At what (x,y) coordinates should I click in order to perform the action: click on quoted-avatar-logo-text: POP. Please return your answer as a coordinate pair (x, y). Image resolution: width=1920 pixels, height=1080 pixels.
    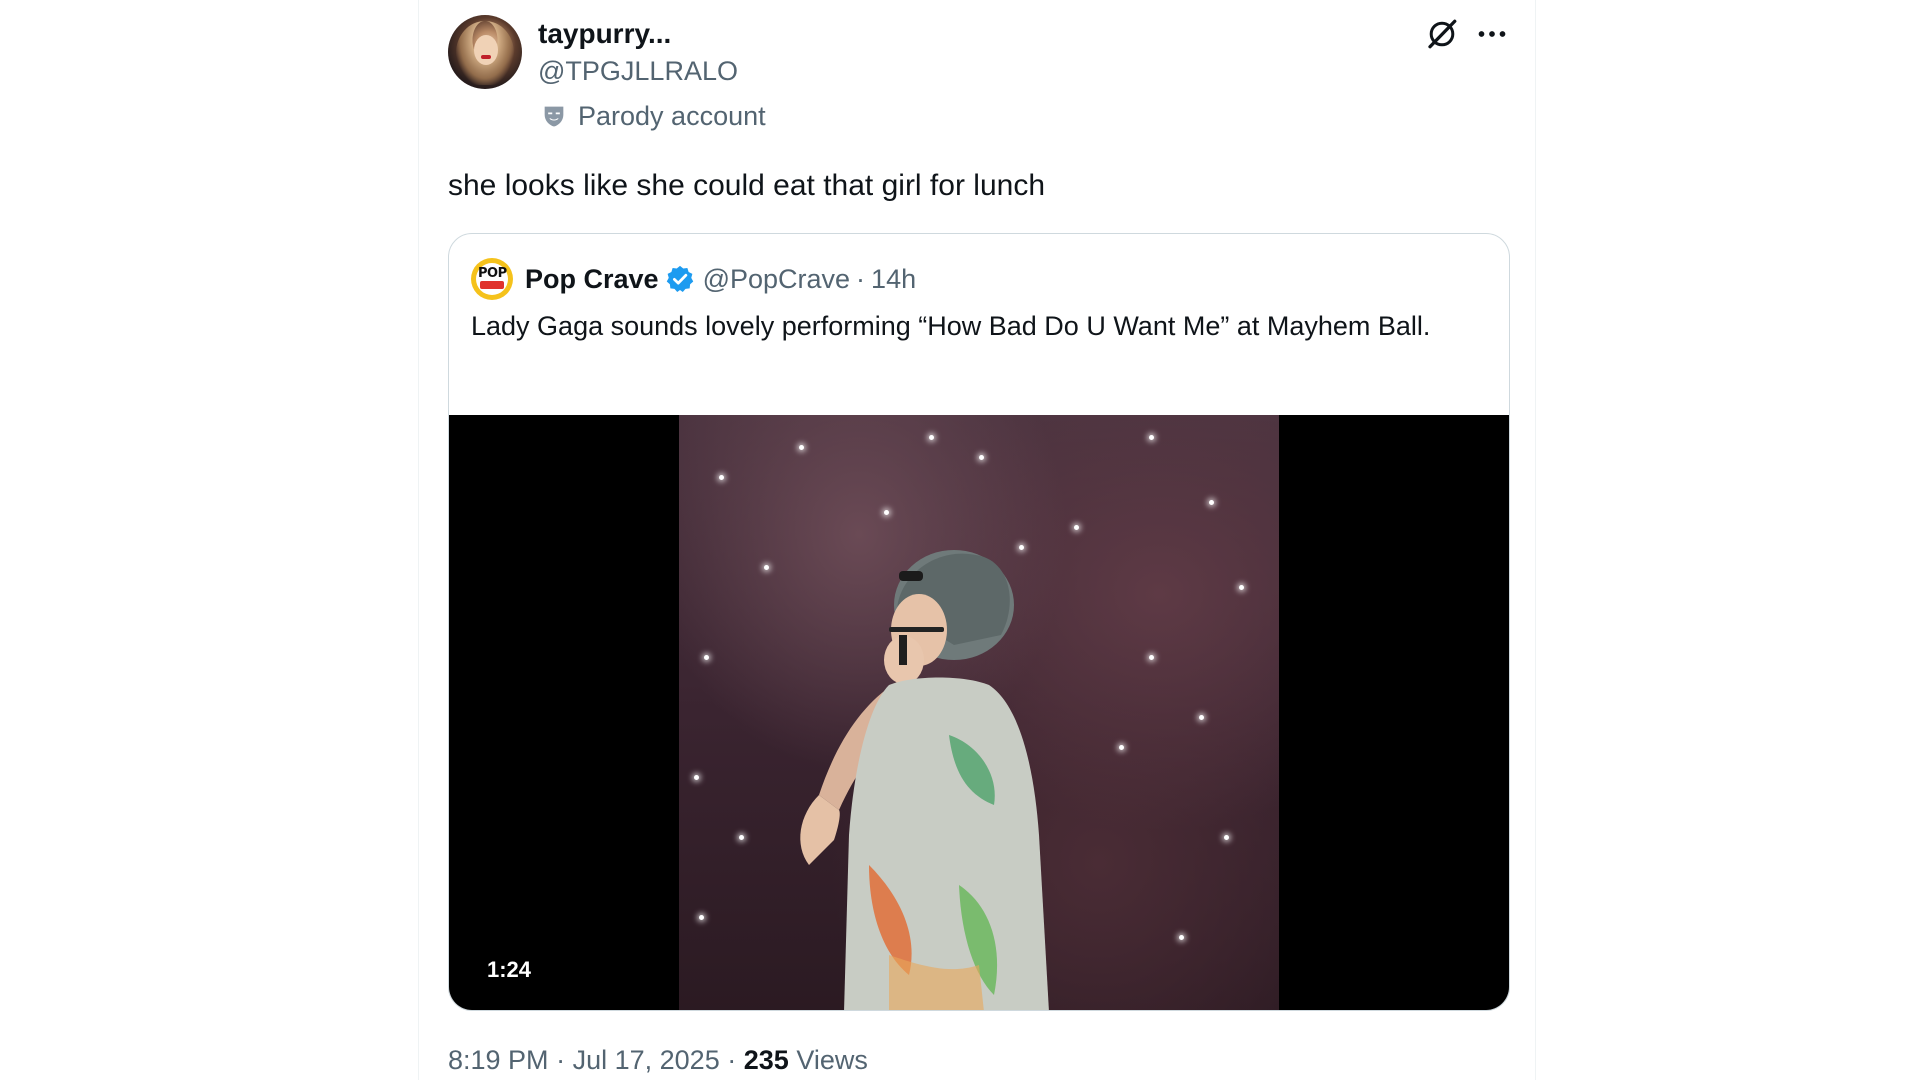
    Looking at the image, I should click on (492, 273).